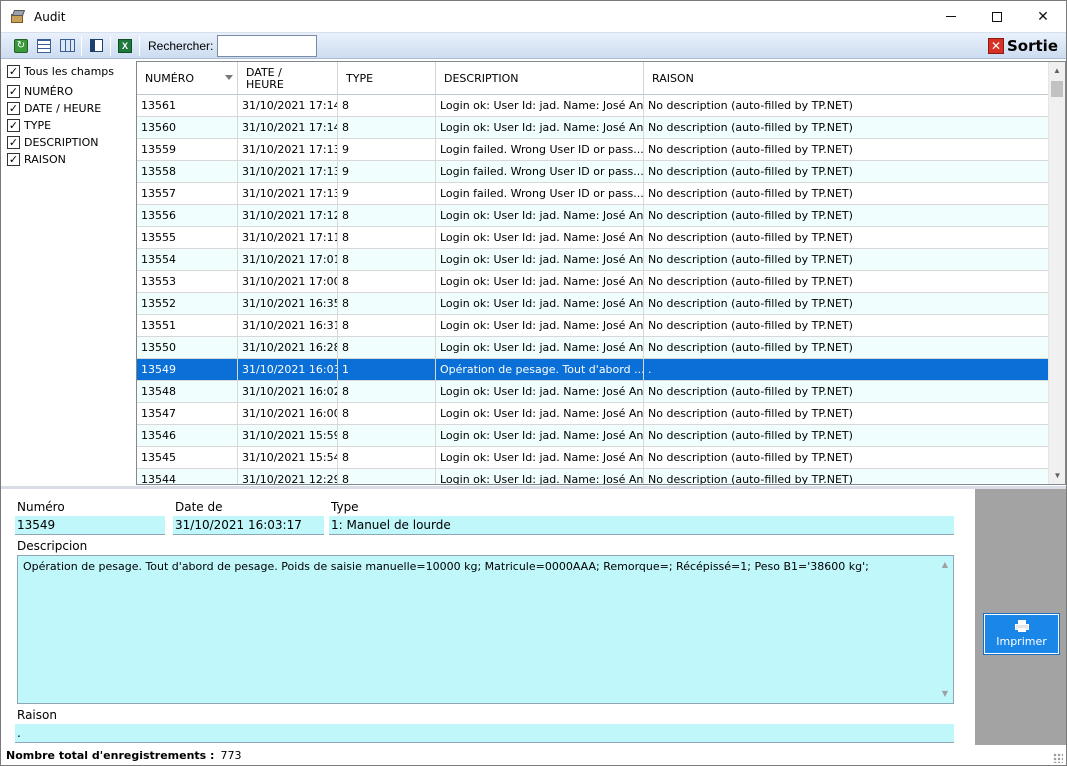  Describe the element at coordinates (1057, 89) in the screenshot. I see `scroll-thumb` at that location.